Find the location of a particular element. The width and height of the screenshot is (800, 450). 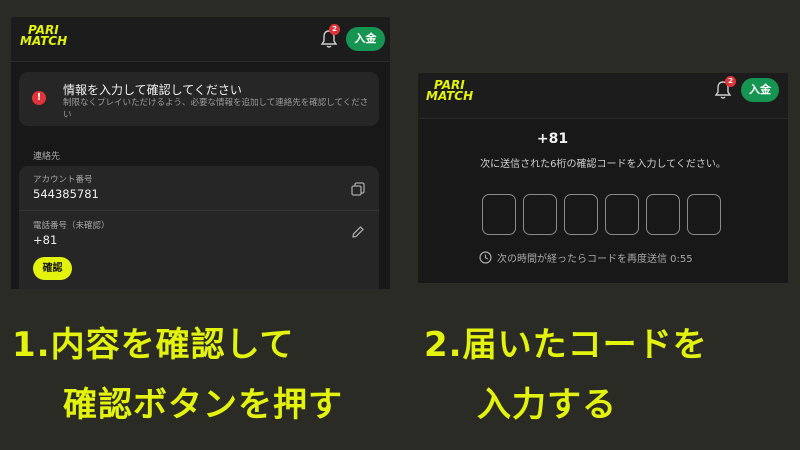

account-number-label: アカウント番号 is located at coordinates (63, 180).